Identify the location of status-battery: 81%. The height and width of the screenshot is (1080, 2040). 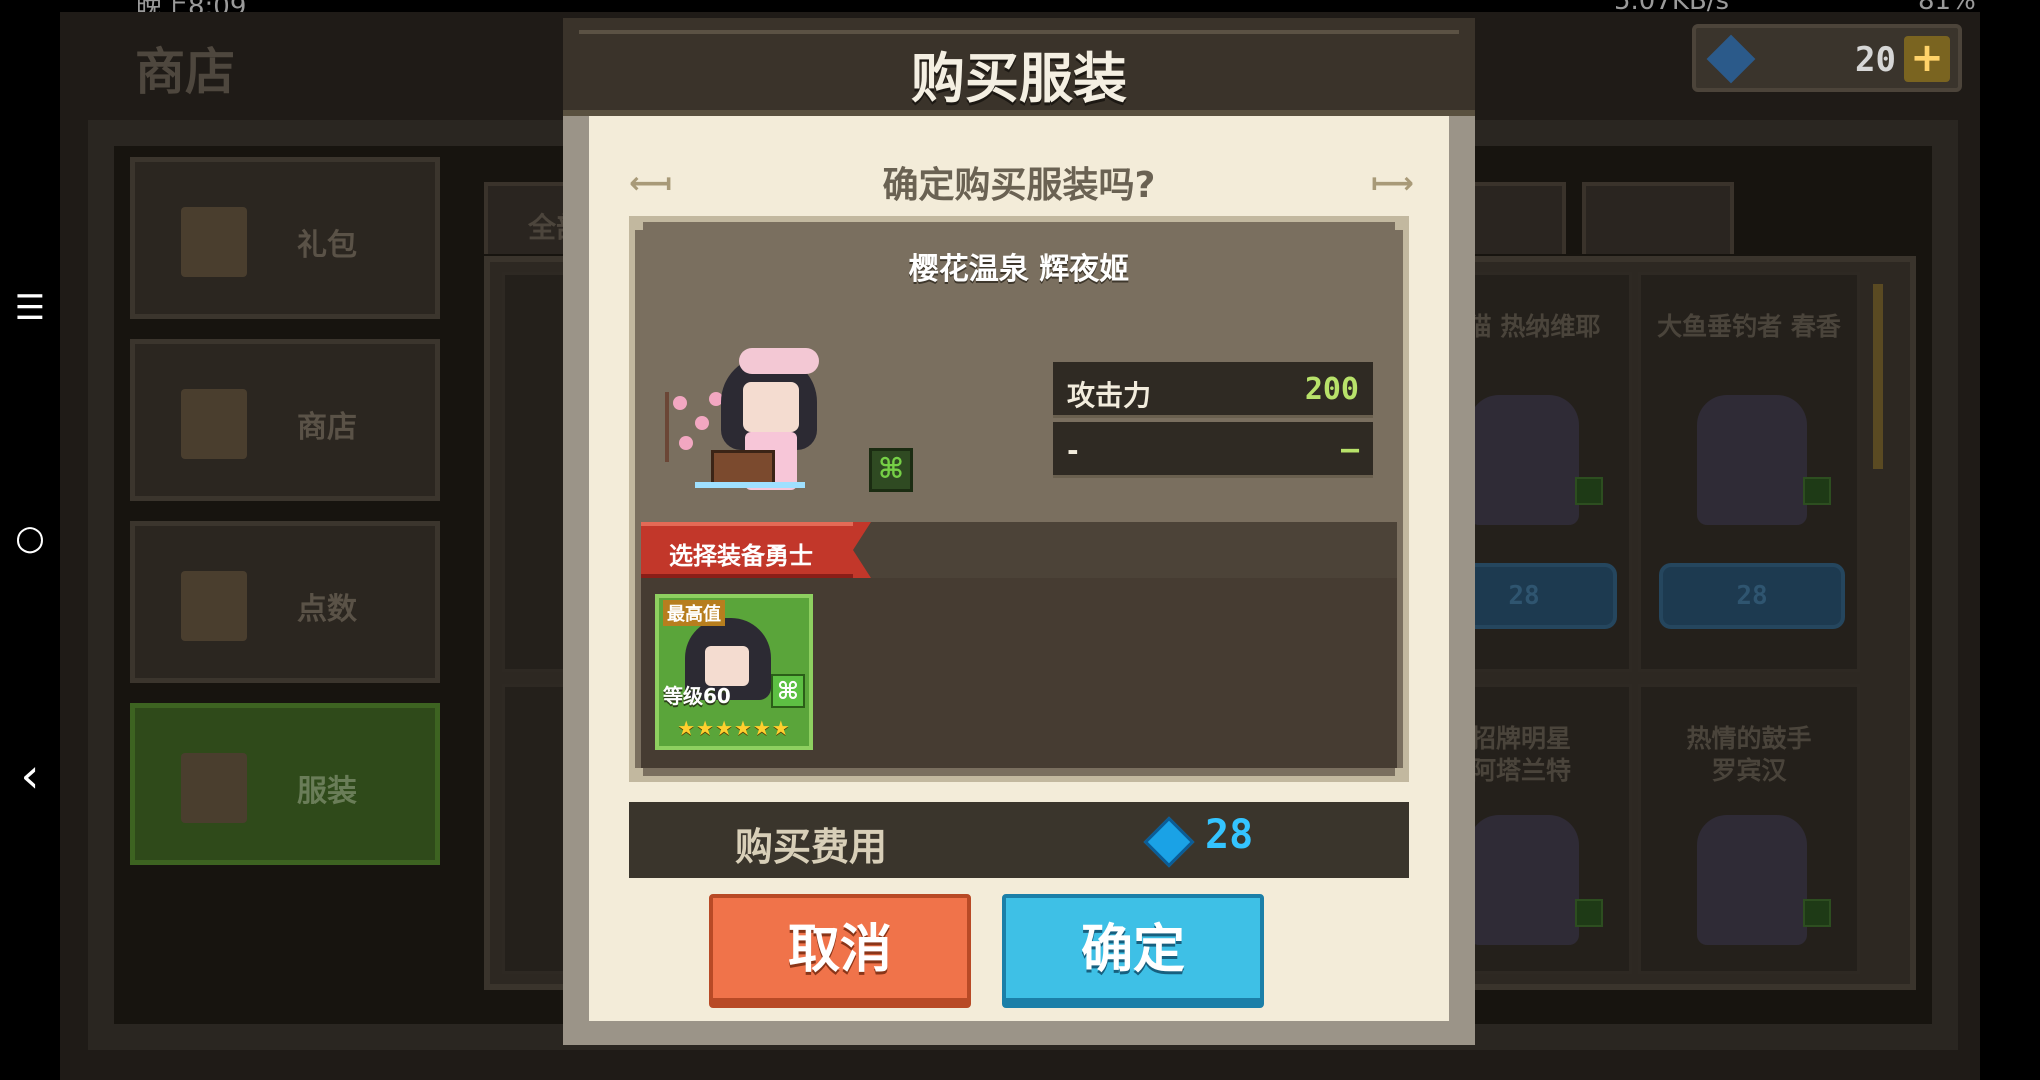
(1947, 6).